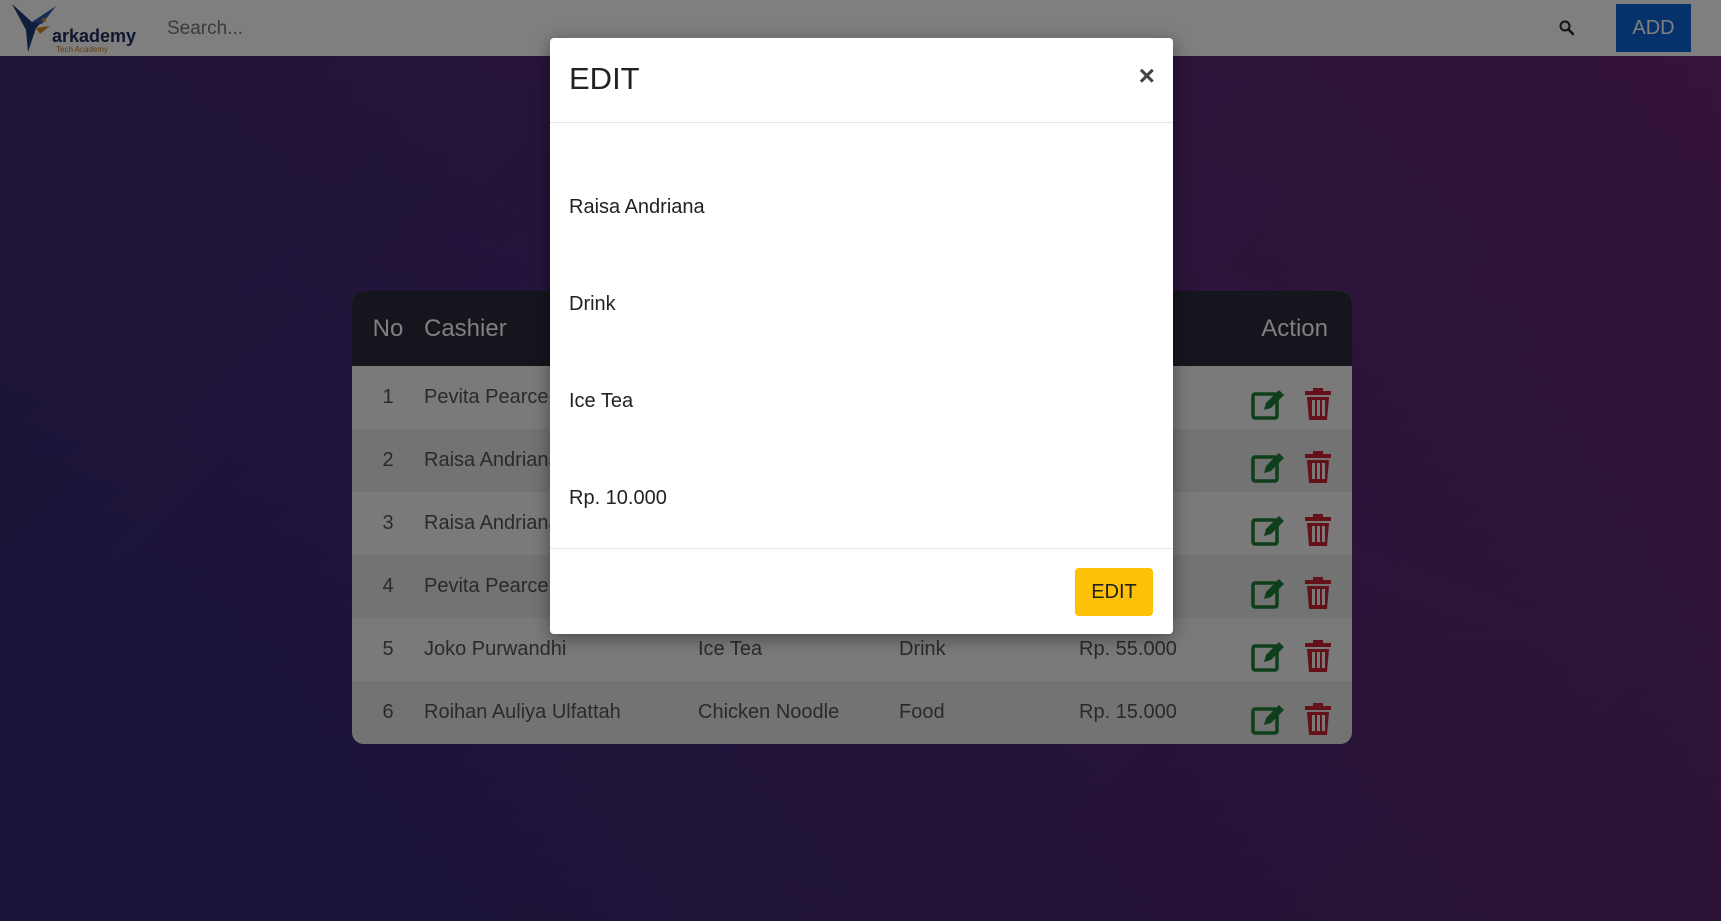 This screenshot has height=921, width=1721. I want to click on modal-title: EDIT, so click(604, 78).